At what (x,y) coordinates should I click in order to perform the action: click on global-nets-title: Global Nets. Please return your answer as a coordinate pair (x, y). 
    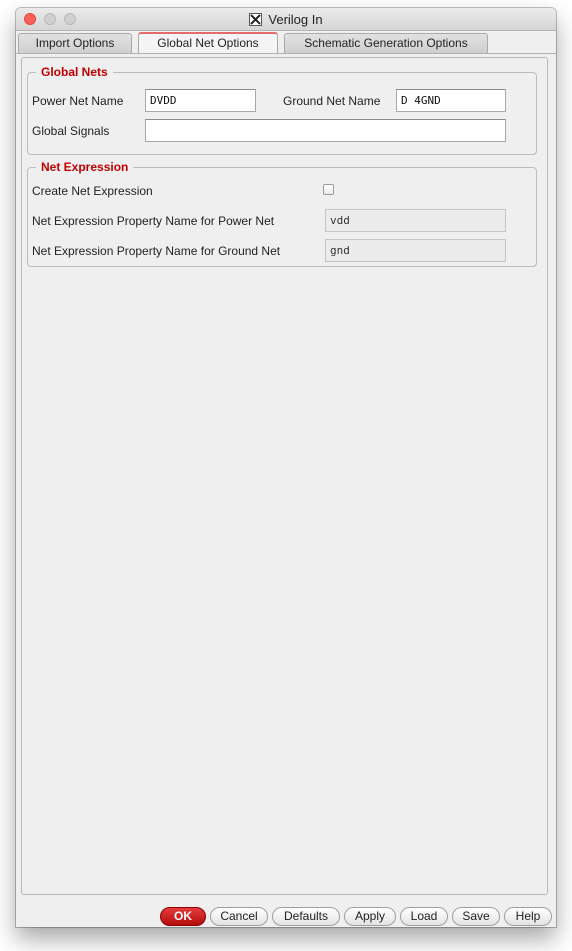
    Looking at the image, I should click on (74, 72).